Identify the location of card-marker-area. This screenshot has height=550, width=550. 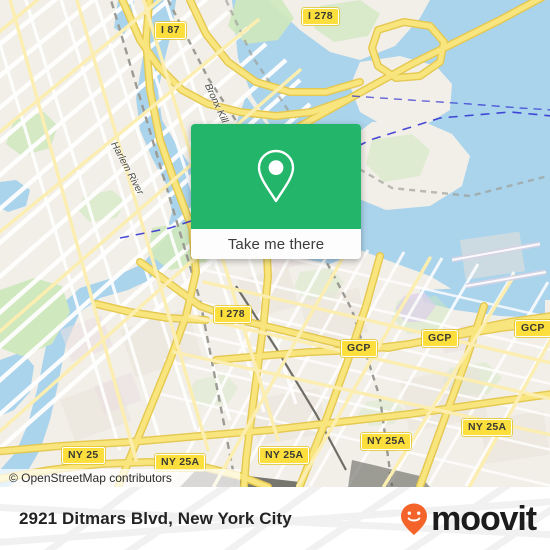
(276, 176).